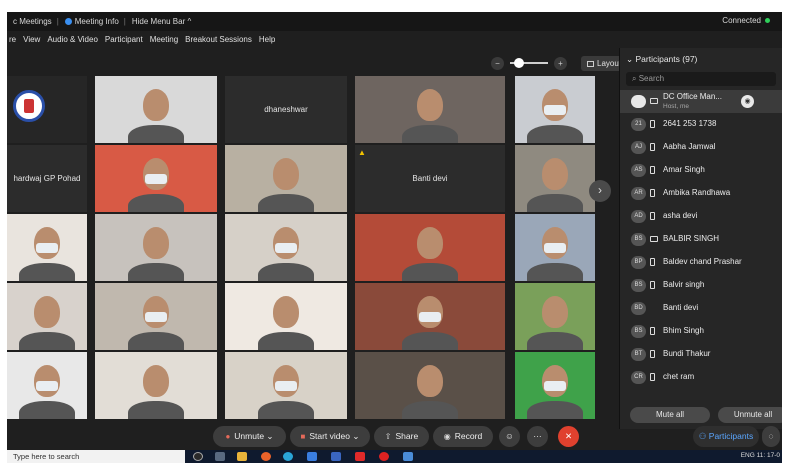  Describe the element at coordinates (701, 308) in the screenshot. I see `participant-row: BD Banti devi` at that location.